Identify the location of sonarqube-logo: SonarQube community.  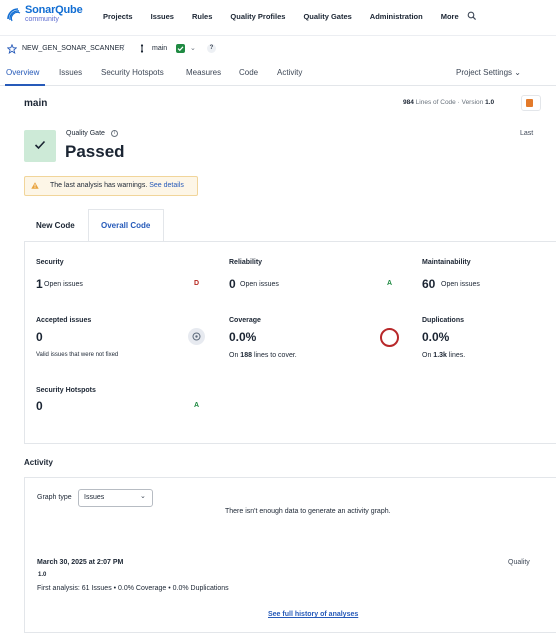
(44, 14).